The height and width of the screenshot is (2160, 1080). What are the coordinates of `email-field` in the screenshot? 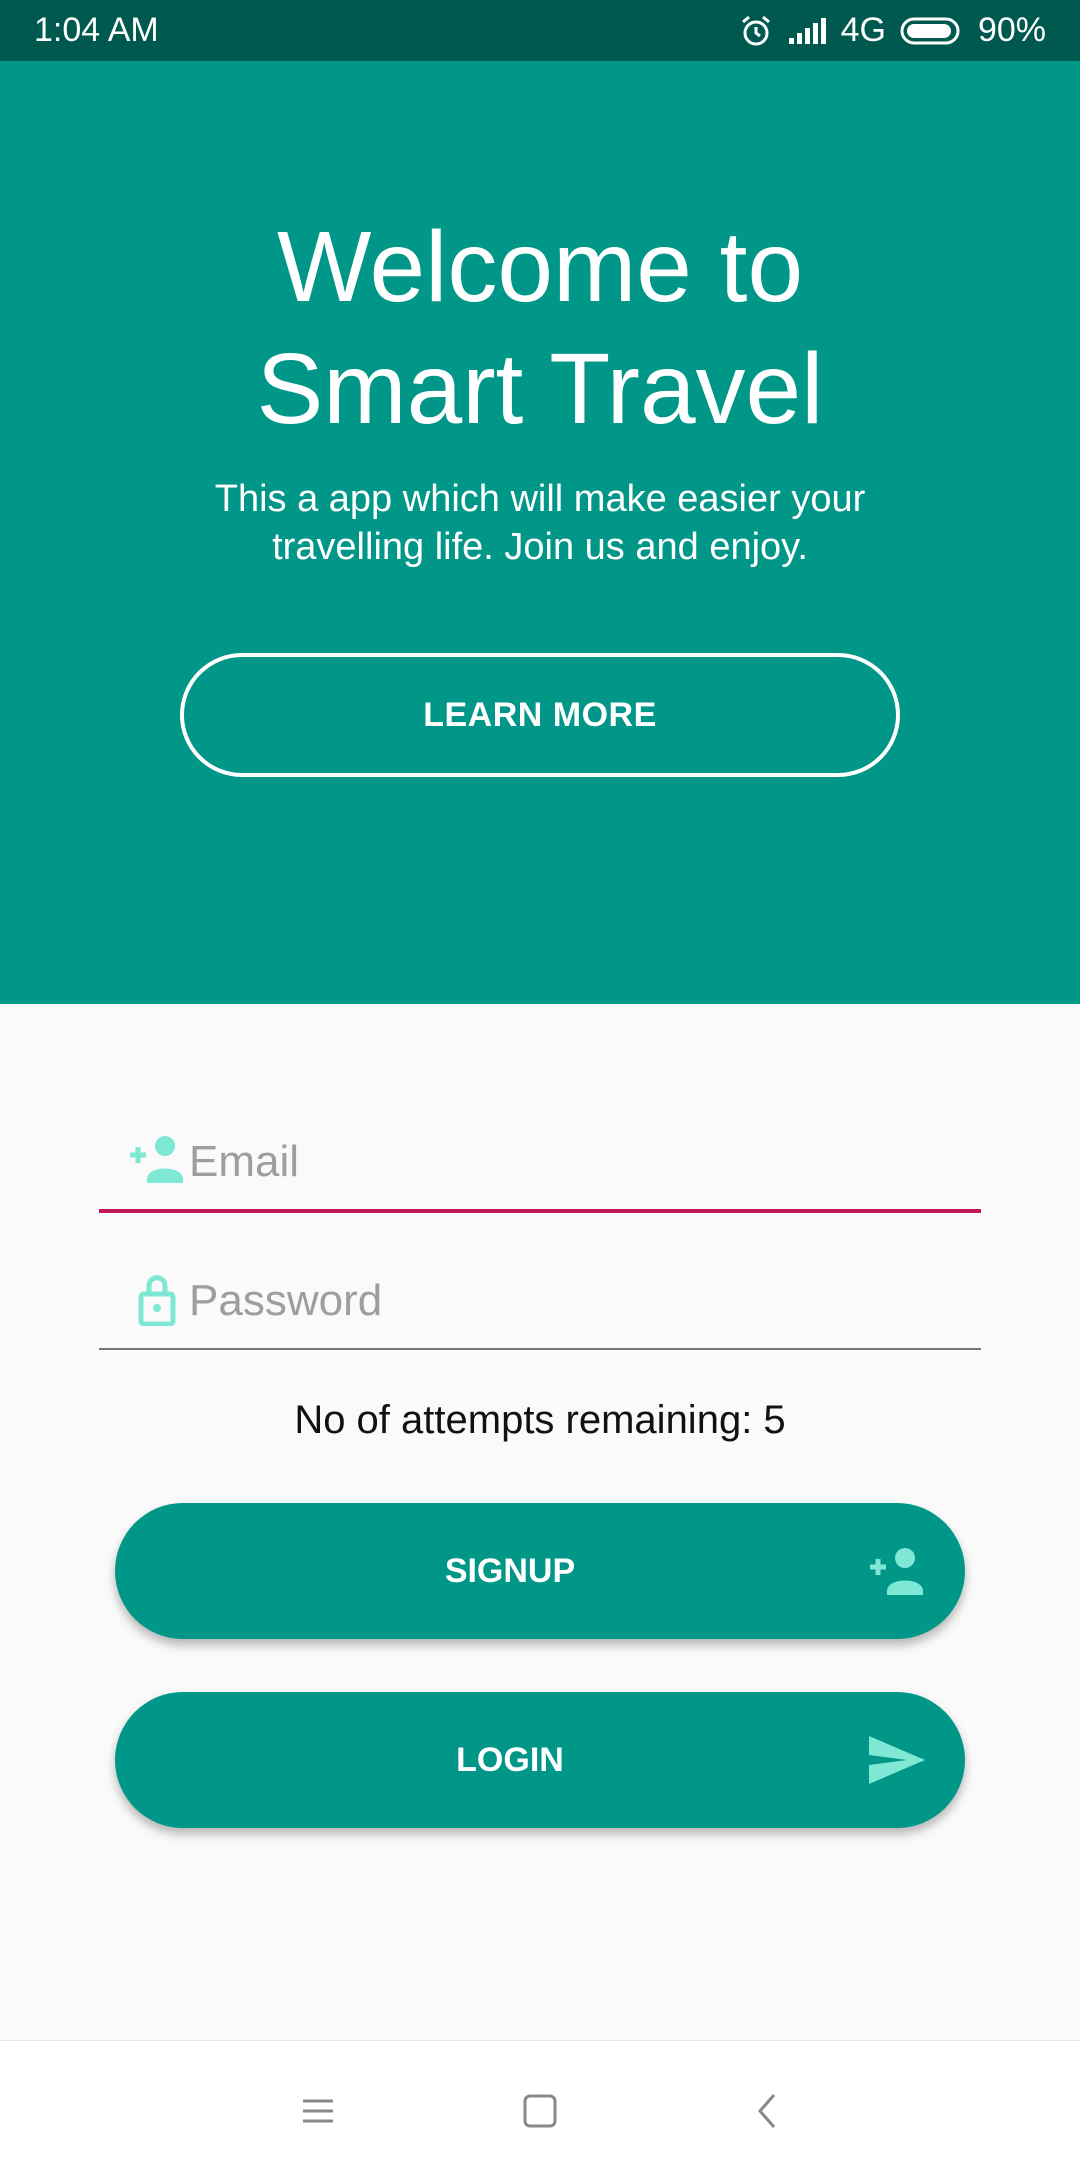 It's located at (540, 1163).